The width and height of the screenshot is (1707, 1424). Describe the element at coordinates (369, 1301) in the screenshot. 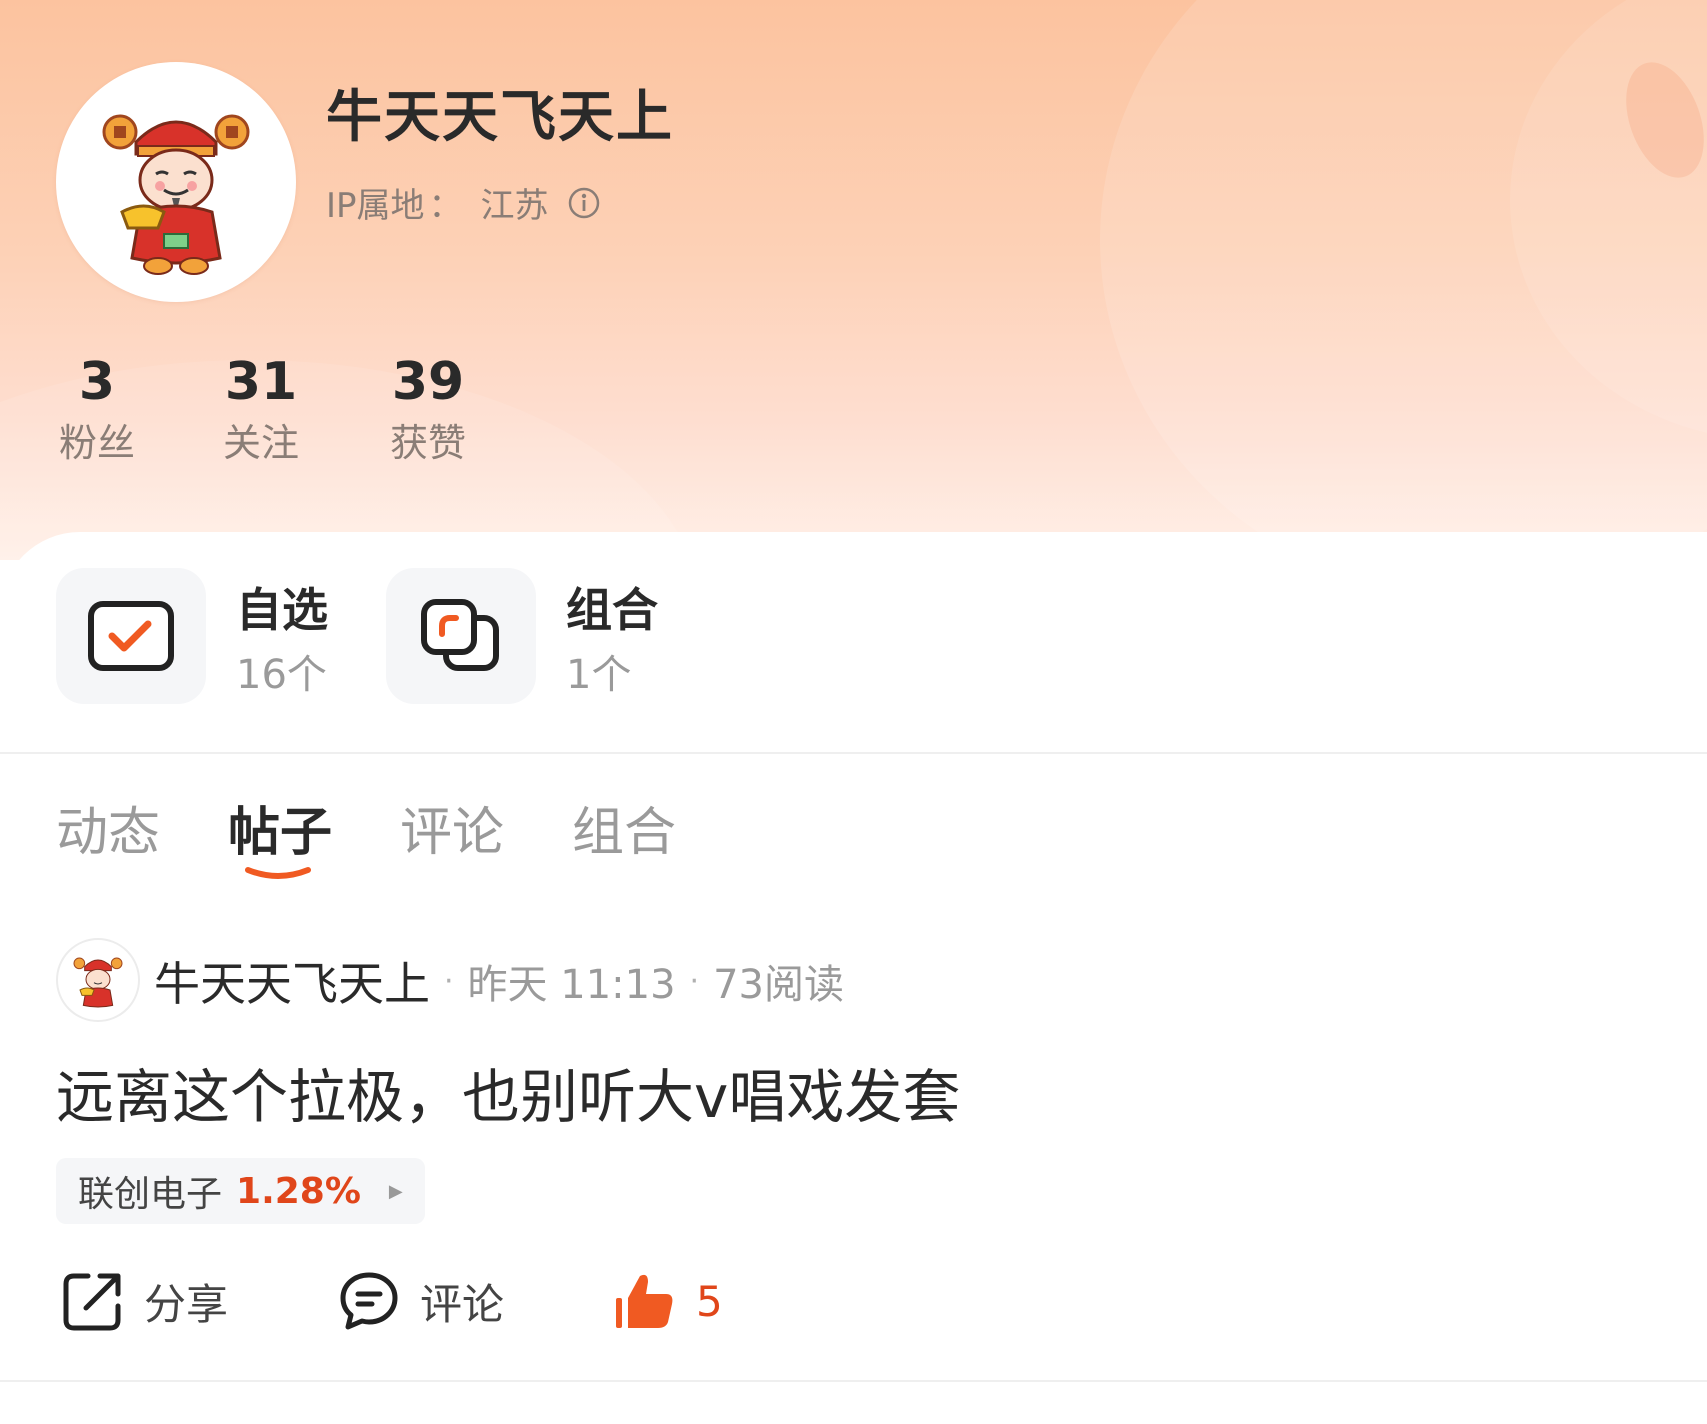

I see `comment-icon` at that location.